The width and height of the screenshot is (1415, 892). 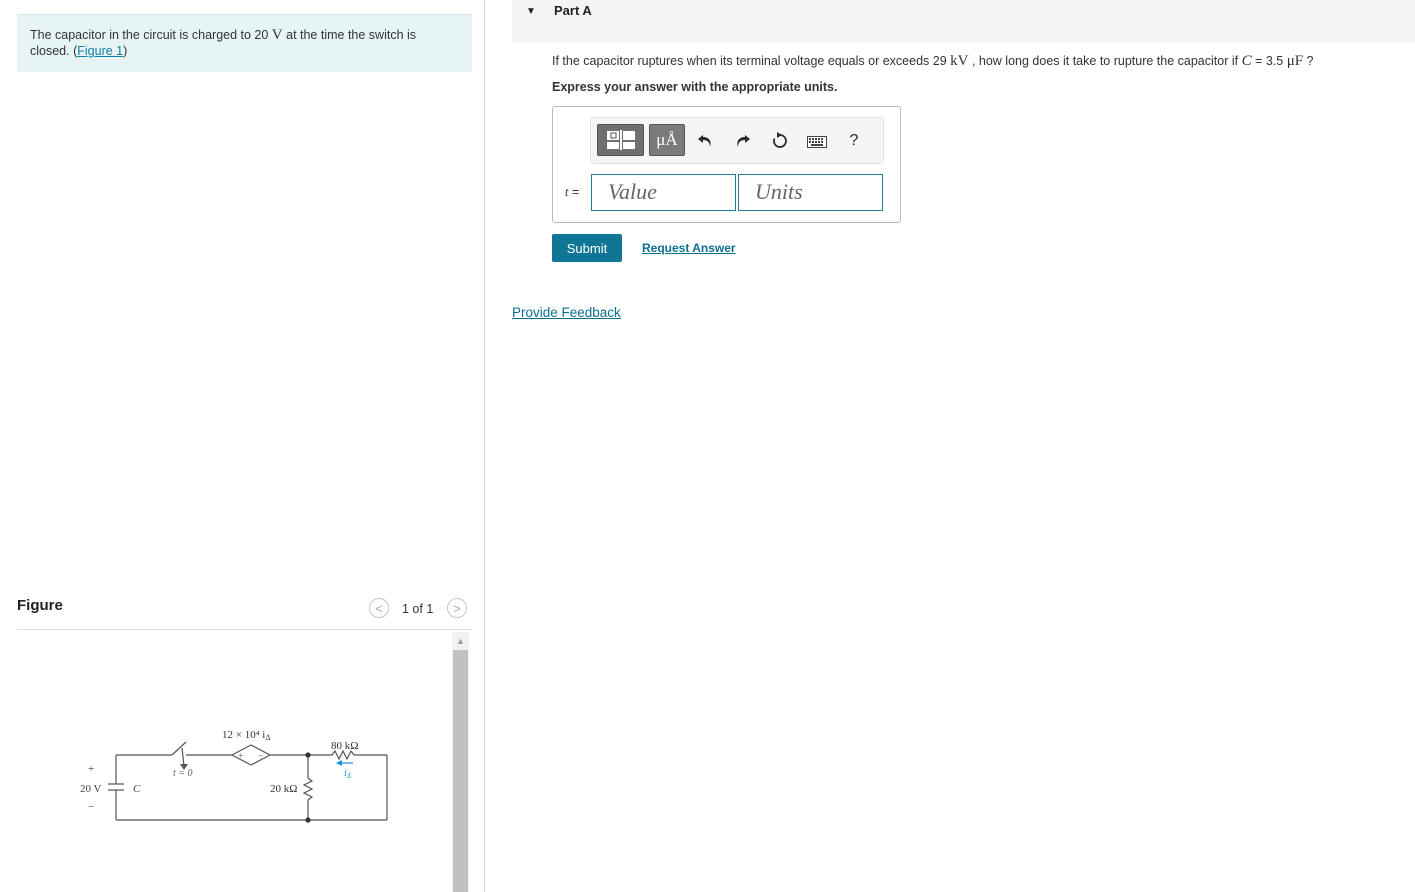 I want to click on figure-title: Figure, so click(x=40, y=605).